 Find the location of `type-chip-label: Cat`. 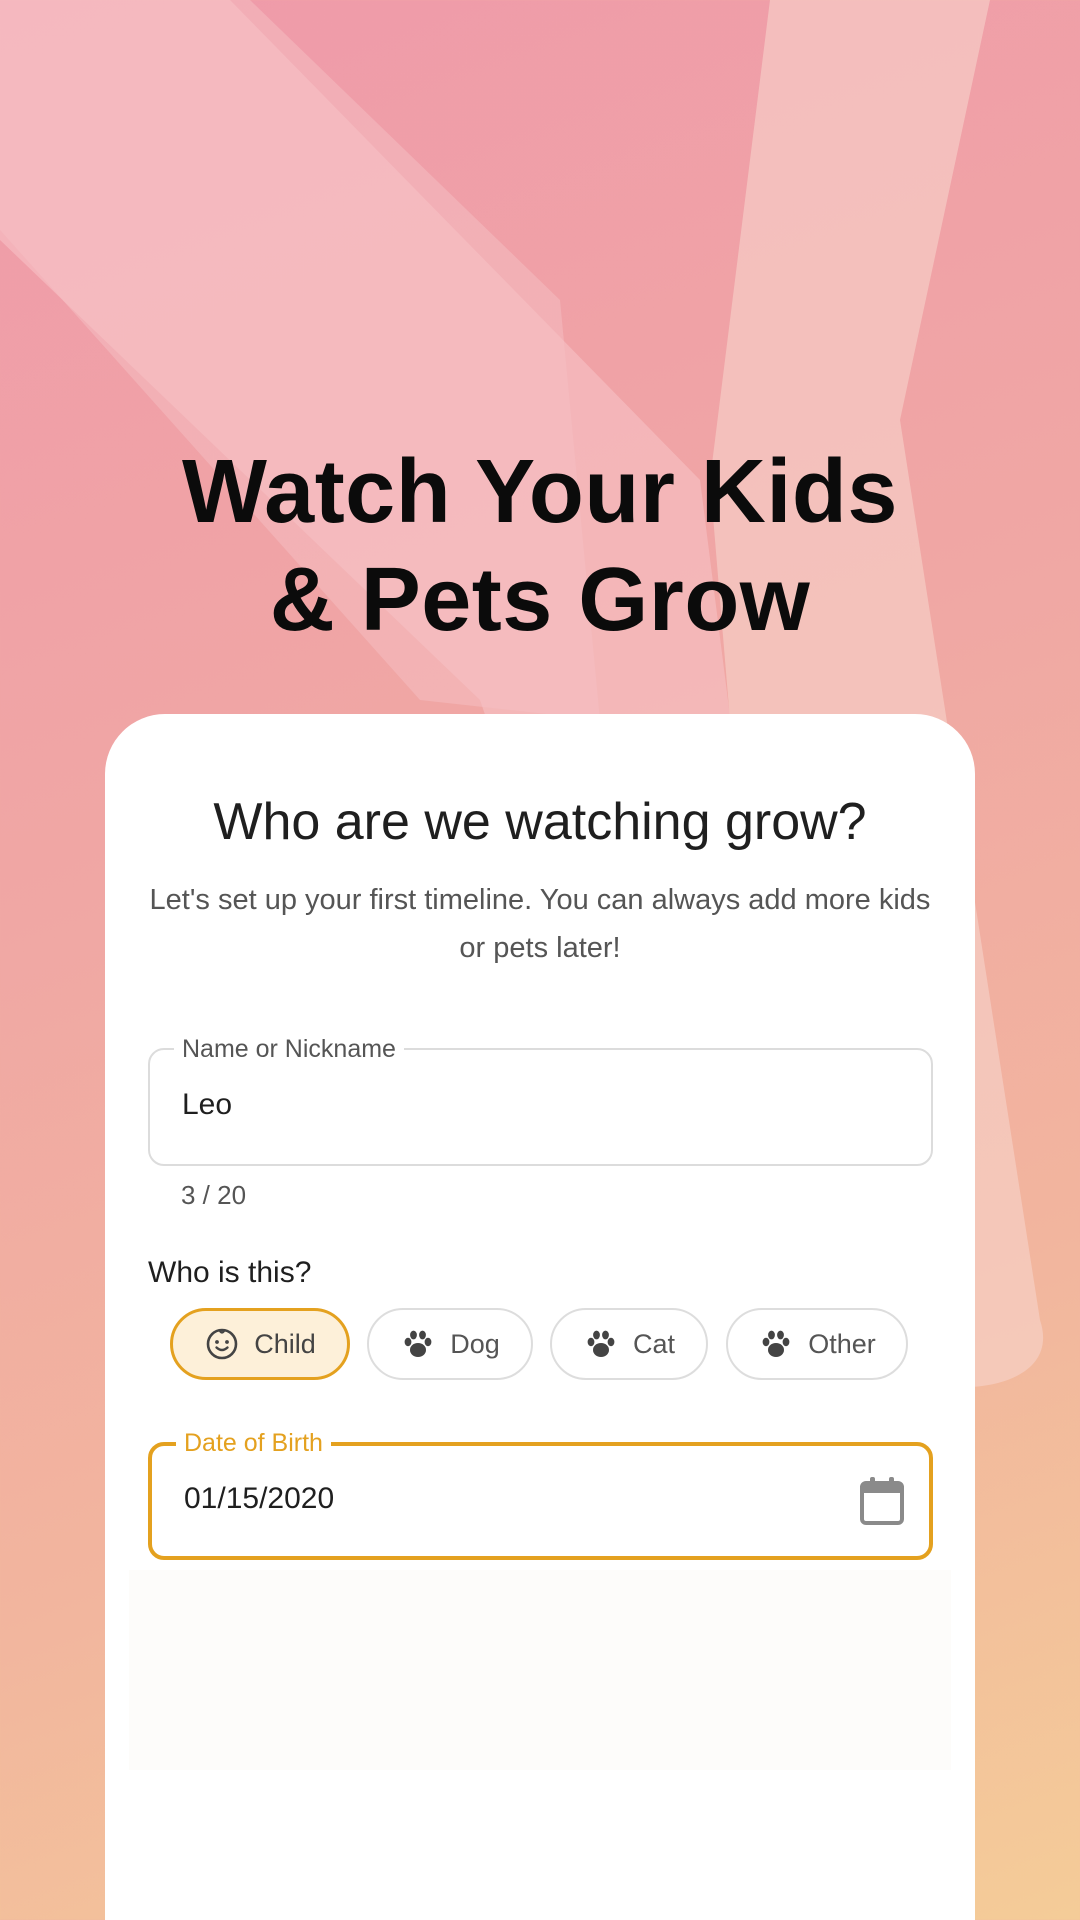

type-chip-label: Cat is located at coordinates (654, 1343).